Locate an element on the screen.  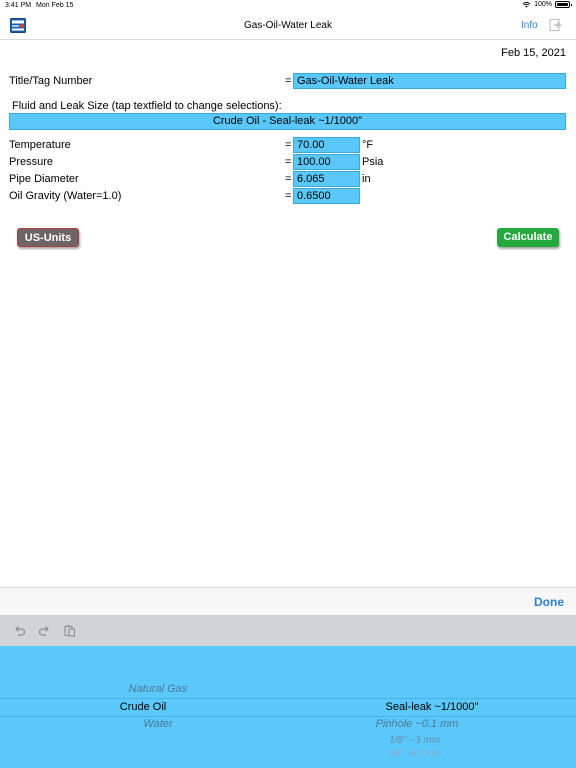
oil-gravity-field: 0.6500 is located at coordinates (326, 196).